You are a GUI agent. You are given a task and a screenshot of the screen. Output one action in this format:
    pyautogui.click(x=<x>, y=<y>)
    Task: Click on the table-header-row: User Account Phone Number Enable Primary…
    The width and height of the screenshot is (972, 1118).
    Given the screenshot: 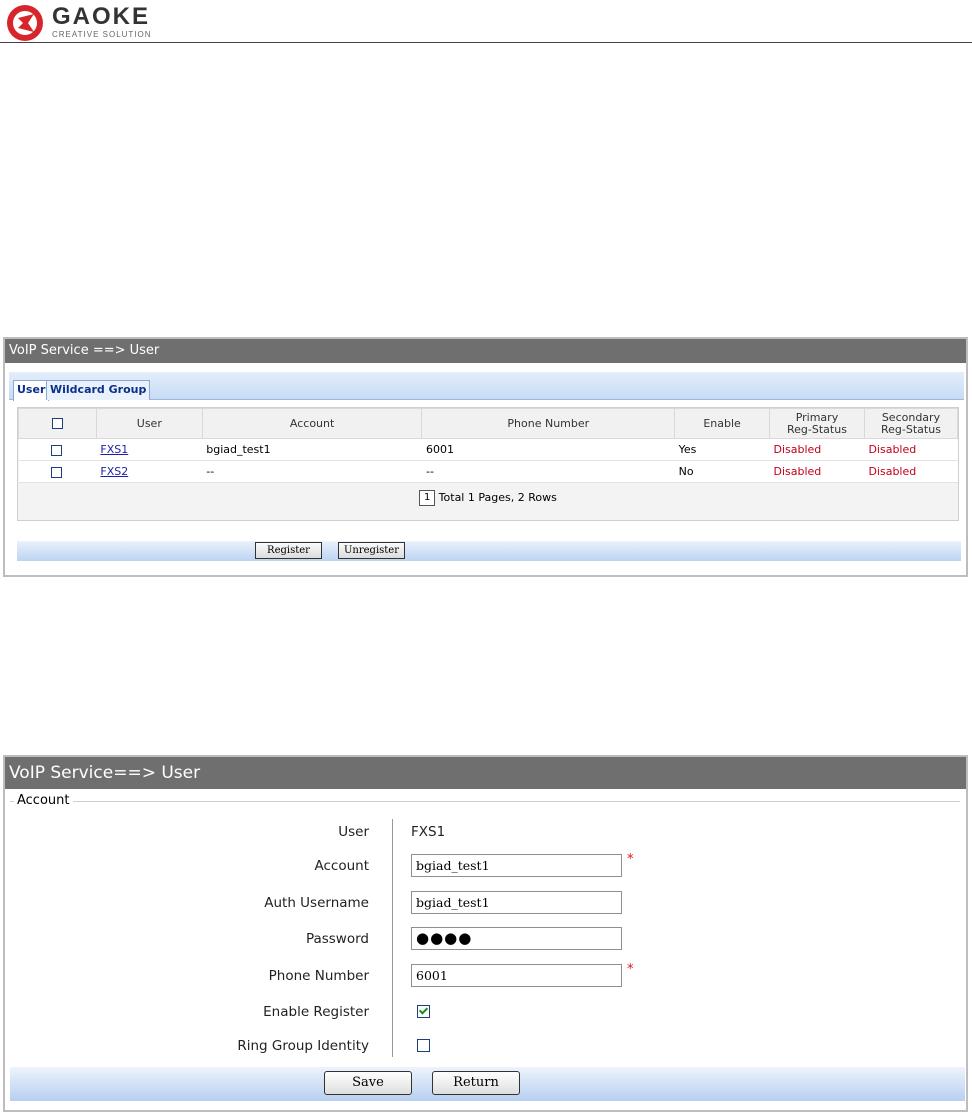 What is the action you would take?
    pyautogui.click(x=488, y=423)
    